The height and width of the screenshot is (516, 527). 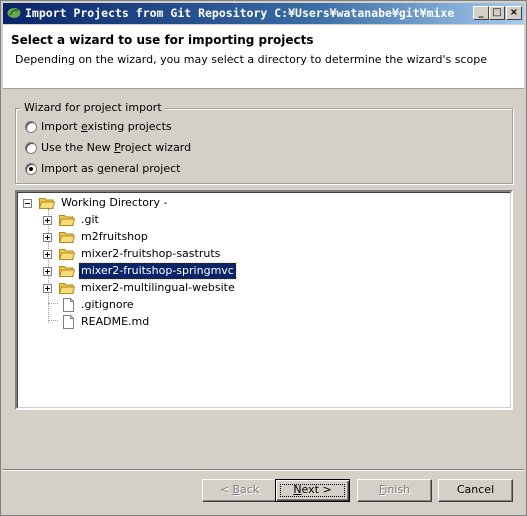 What do you see at coordinates (93, 107) in the screenshot?
I see `wizard-group-legend: Wizard for project import` at bounding box center [93, 107].